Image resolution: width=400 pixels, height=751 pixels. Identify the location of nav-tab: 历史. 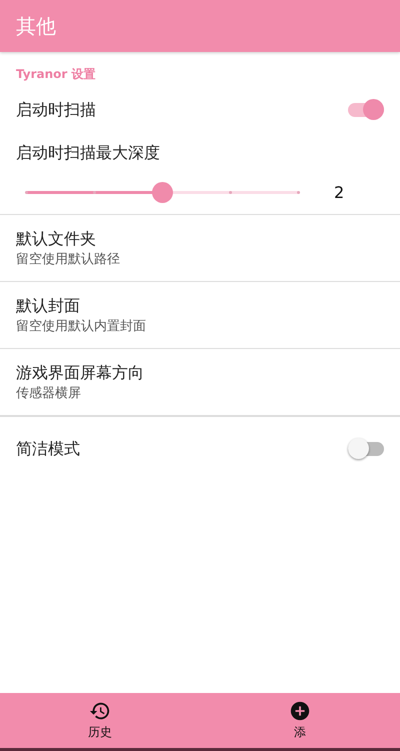
(100, 720).